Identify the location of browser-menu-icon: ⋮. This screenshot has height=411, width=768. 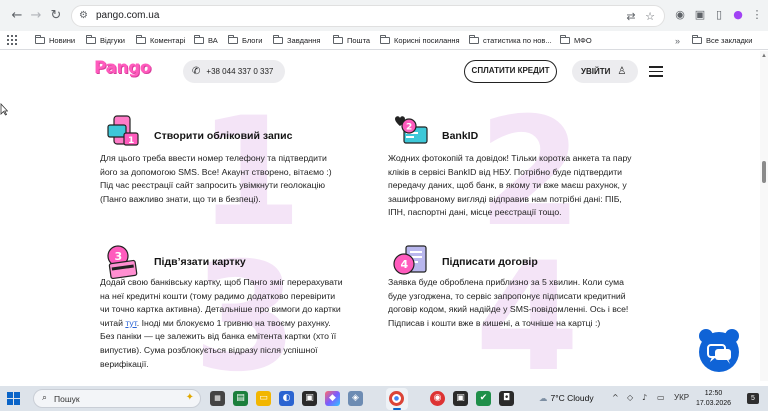
(757, 15).